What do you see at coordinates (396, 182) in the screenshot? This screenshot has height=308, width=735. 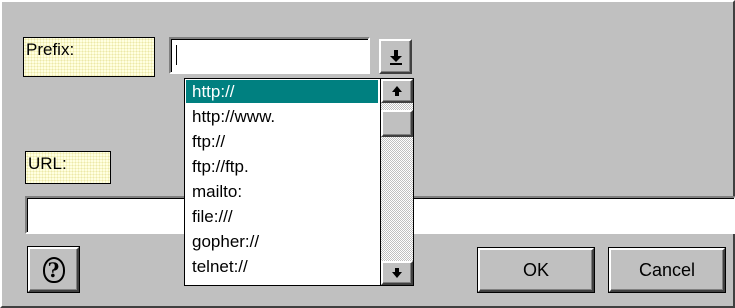 I see `list-scrollbar` at bounding box center [396, 182].